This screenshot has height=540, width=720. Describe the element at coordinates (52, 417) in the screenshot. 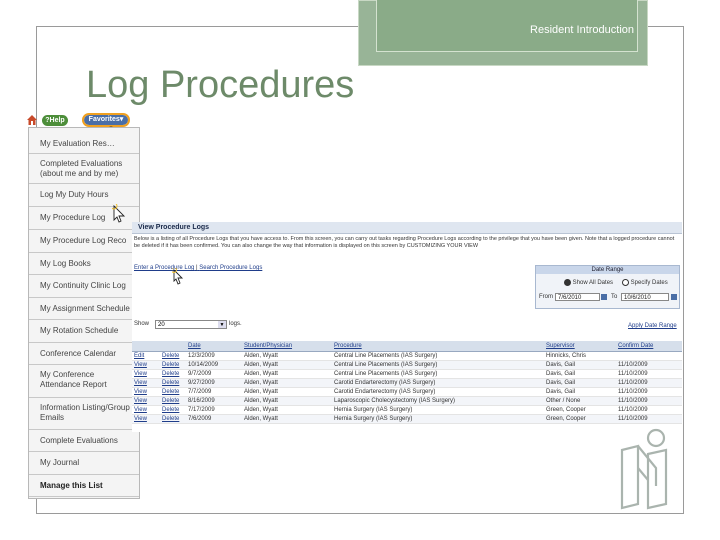

I see `menu-item-label: Emails` at that location.